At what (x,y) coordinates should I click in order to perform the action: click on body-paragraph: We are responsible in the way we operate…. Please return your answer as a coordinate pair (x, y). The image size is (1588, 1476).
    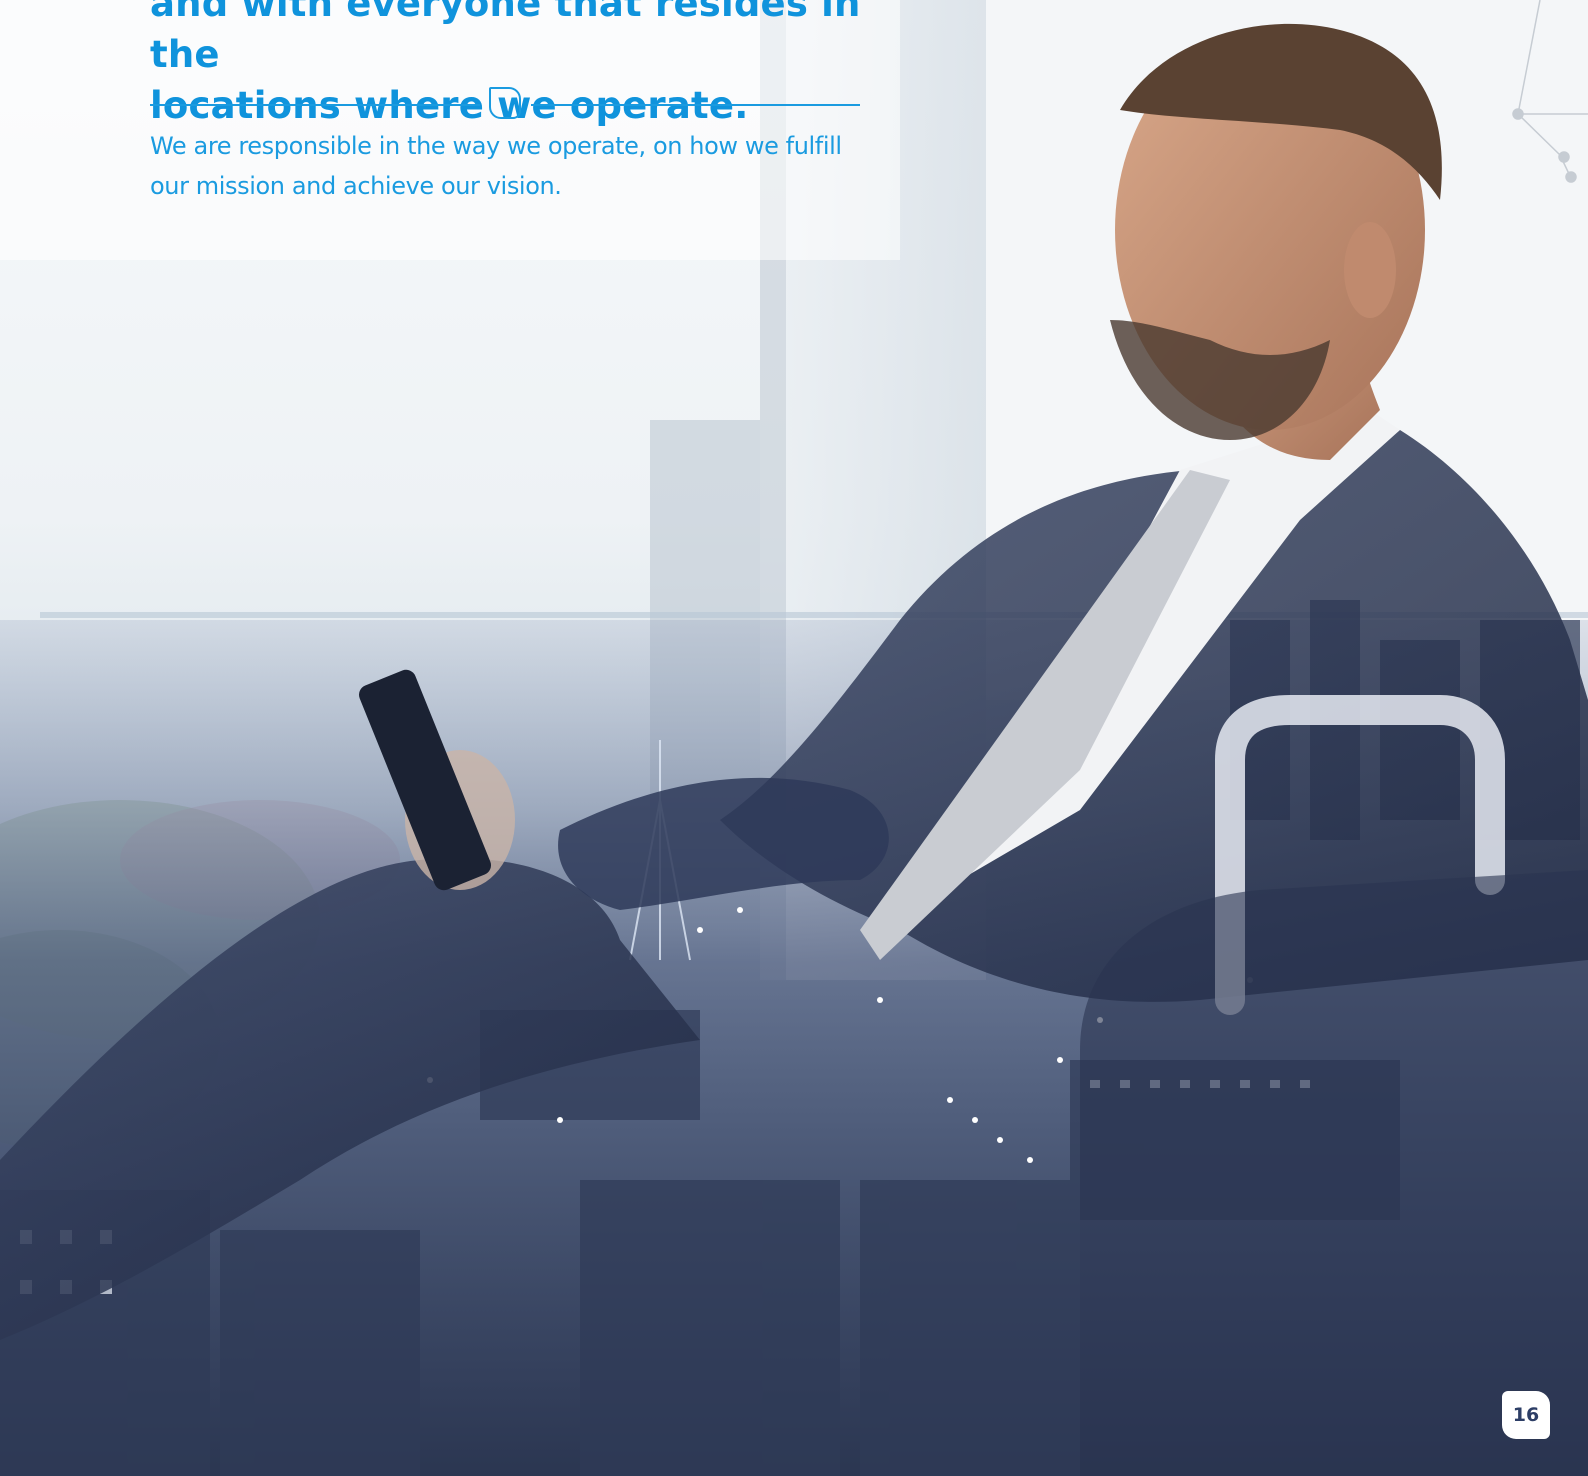
    Looking at the image, I should click on (496, 166).